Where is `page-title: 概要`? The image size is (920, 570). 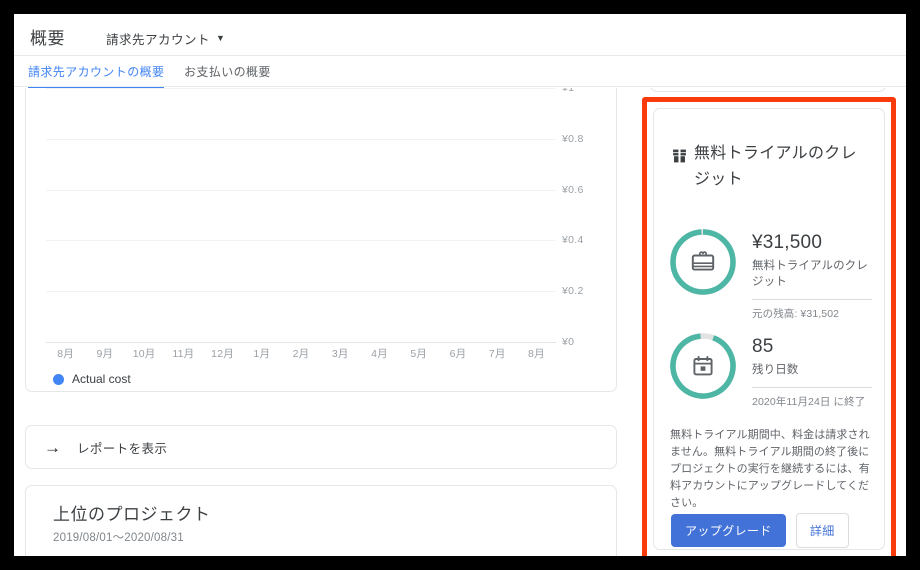
page-title: 概要 is located at coordinates (47, 38).